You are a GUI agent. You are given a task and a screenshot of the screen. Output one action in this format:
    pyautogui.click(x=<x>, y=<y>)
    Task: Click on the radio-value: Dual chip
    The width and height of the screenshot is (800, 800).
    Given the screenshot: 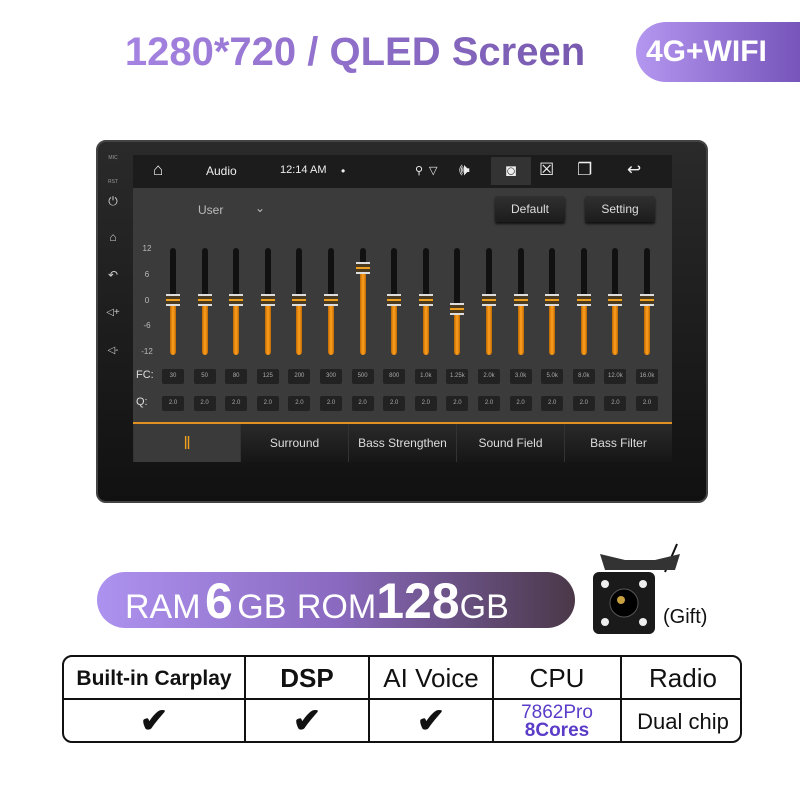 What is the action you would take?
    pyautogui.click(x=683, y=721)
    